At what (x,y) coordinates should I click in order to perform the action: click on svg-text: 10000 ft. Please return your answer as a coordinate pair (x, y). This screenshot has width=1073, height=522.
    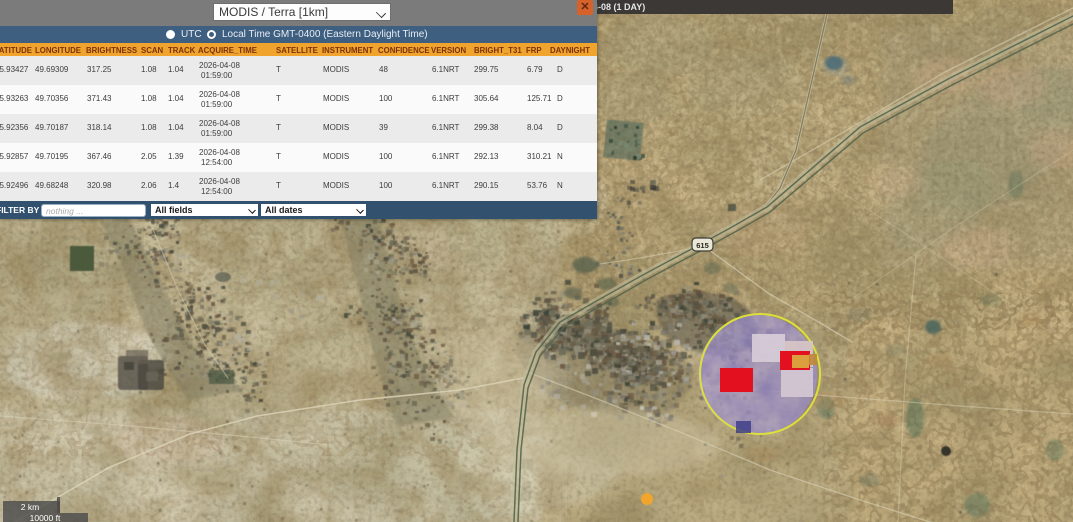
    Looking at the image, I should click on (45, 517).